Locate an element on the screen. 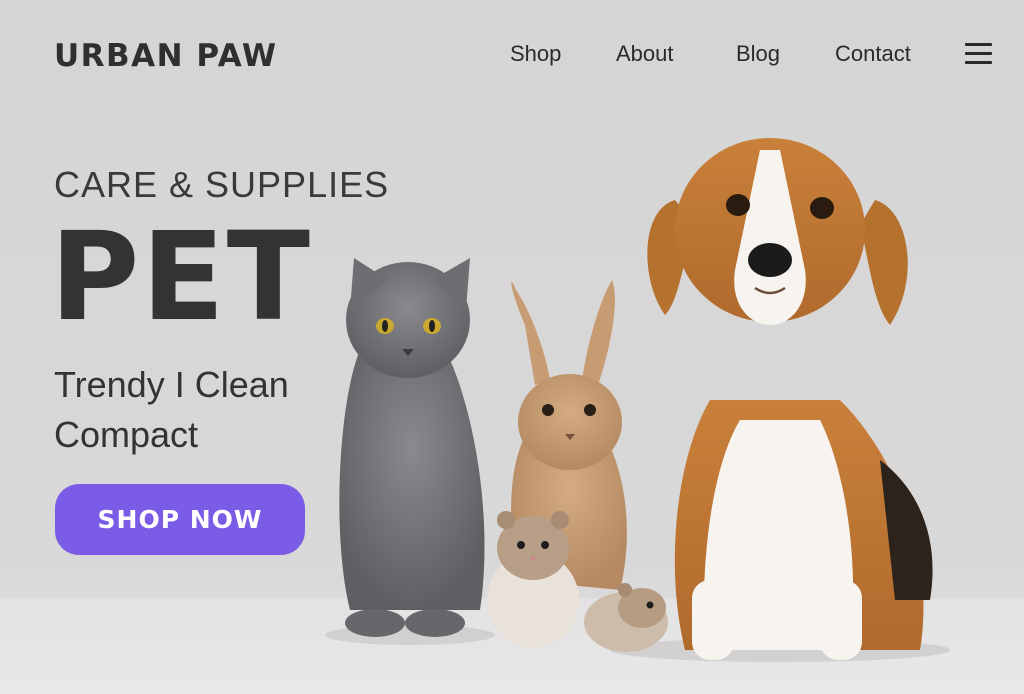 Image resolution: width=1024 pixels, height=694 pixels. tagline-line-1: Trendy I Clean is located at coordinates (171, 384).